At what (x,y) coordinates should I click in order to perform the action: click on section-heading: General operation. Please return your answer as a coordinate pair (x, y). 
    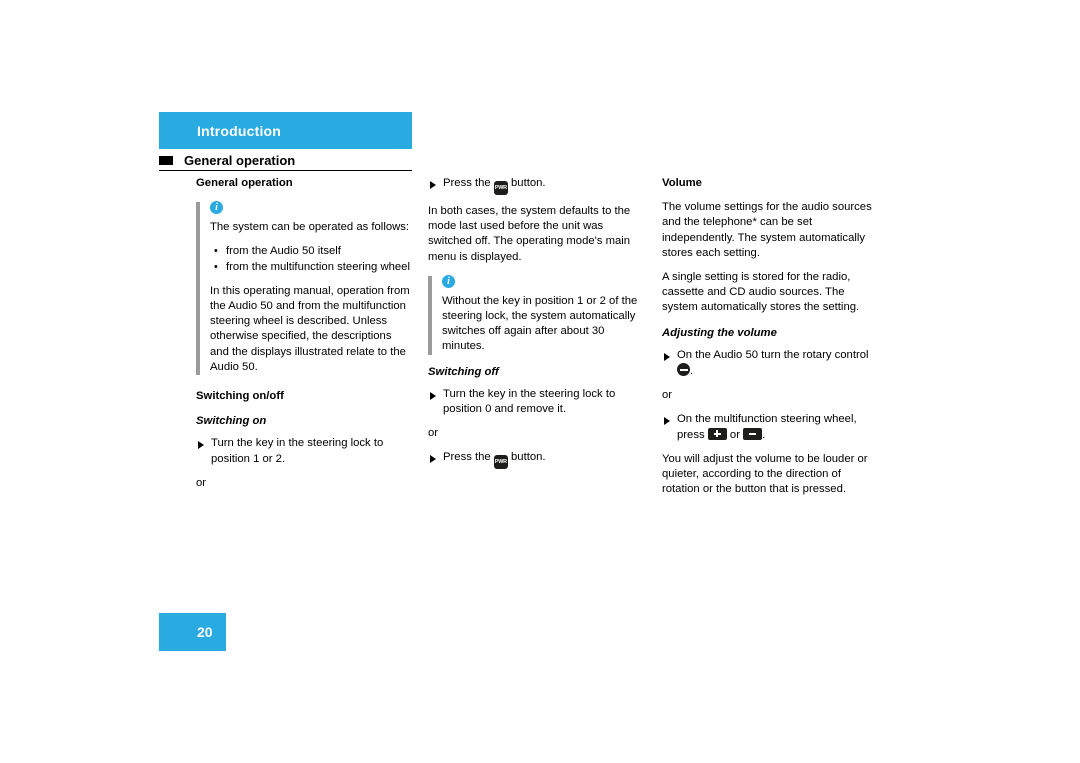
    Looking at the image, I should click on (285, 160).